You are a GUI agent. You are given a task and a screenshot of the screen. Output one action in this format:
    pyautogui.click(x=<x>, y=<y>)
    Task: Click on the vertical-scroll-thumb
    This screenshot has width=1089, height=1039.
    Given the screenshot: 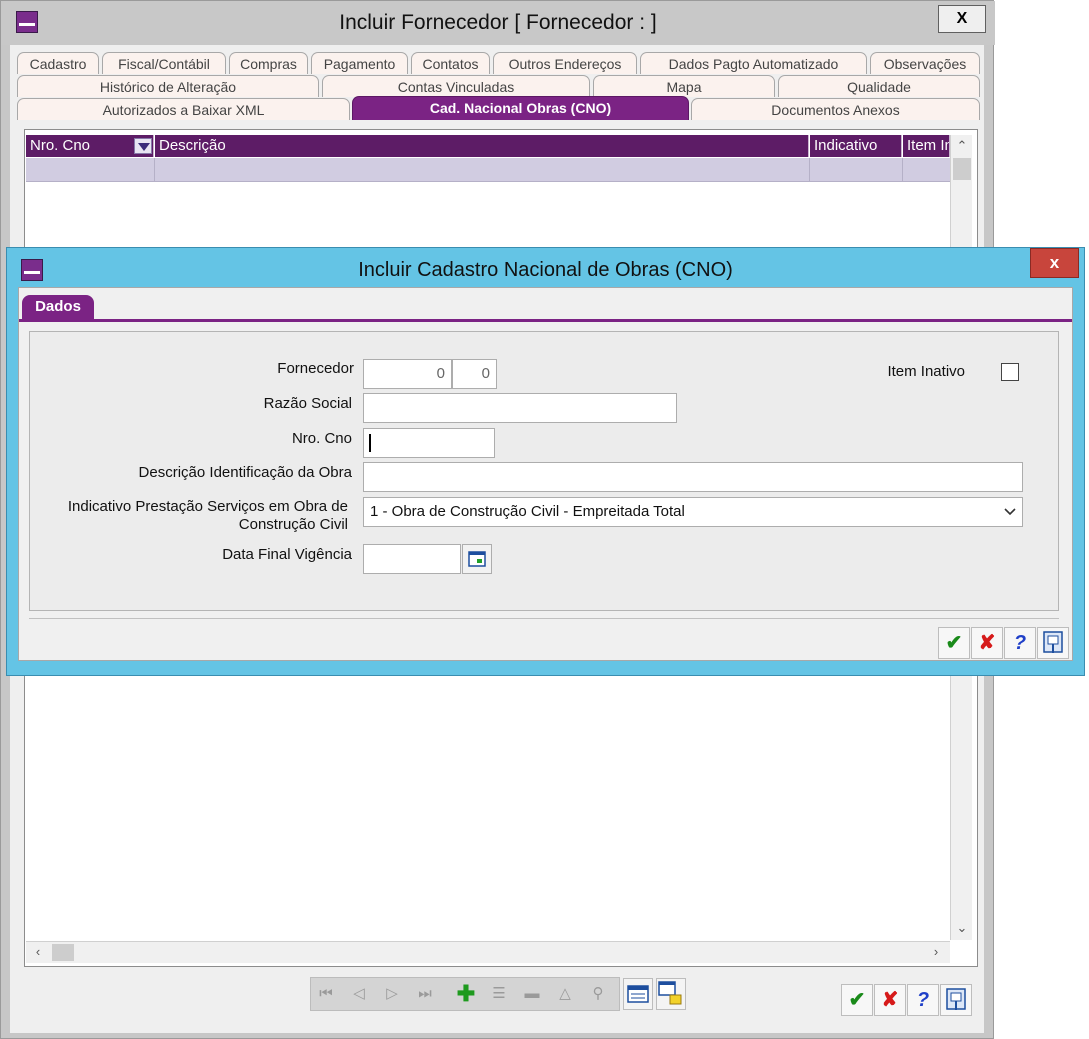 What is the action you would take?
    pyautogui.click(x=962, y=169)
    